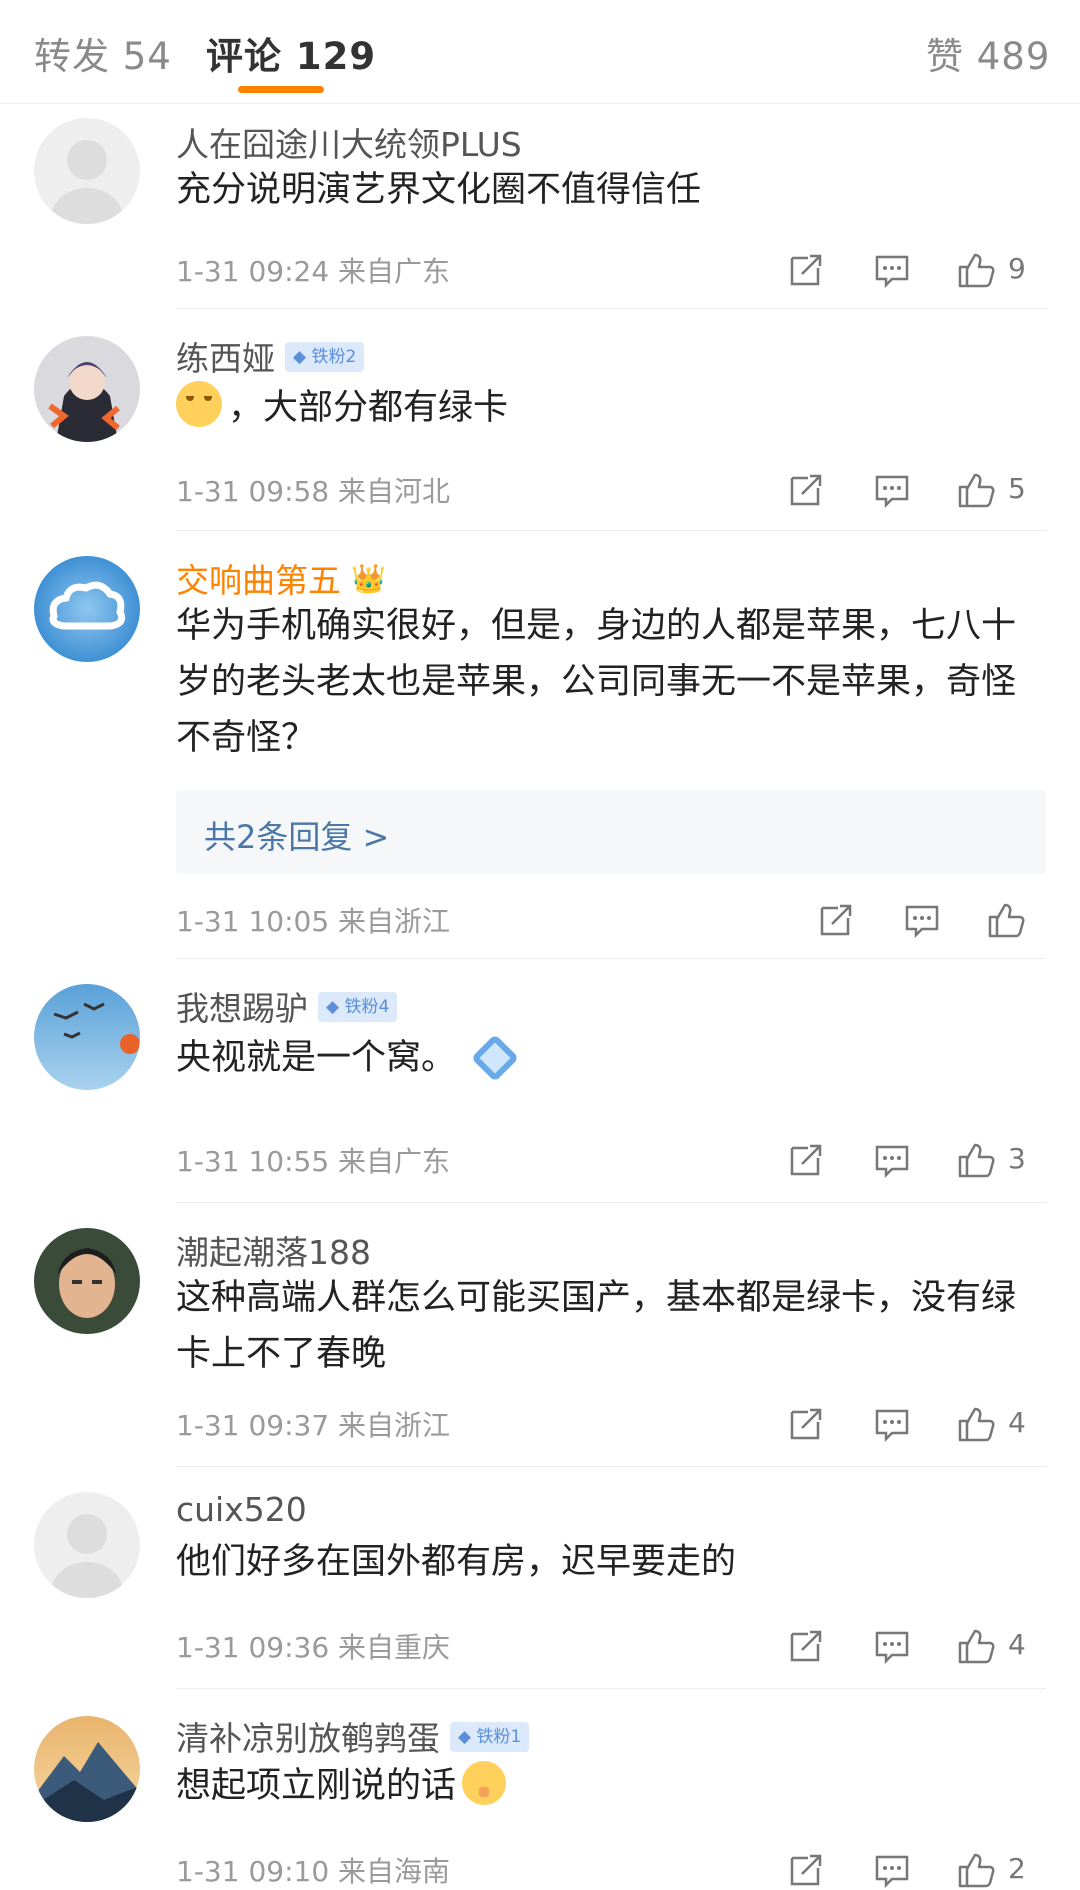 The height and width of the screenshot is (1890, 1080). I want to click on comment-actions, so click(916, 920).